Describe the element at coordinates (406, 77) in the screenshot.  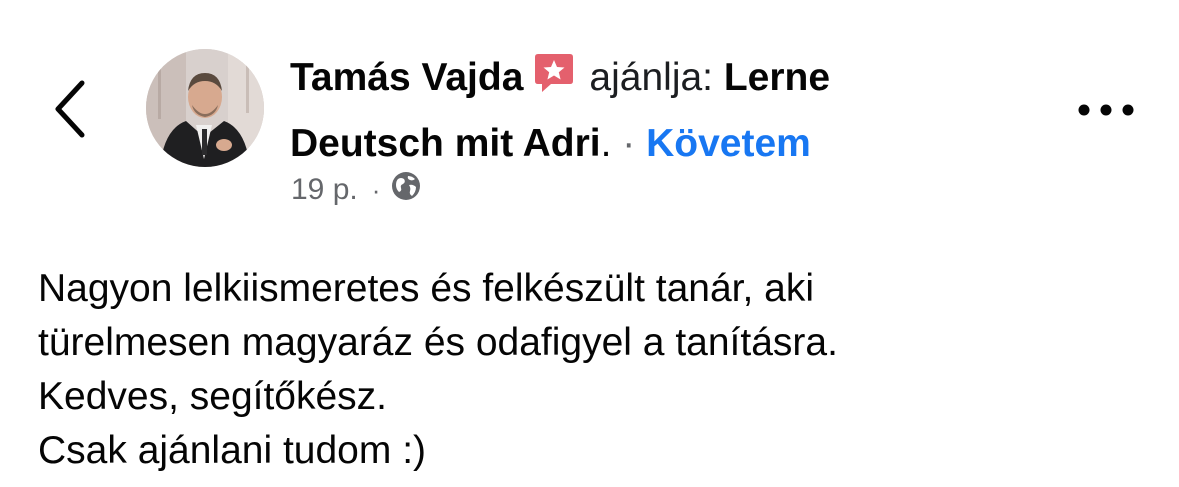
I see `author-name: Tamás Vajda` at that location.